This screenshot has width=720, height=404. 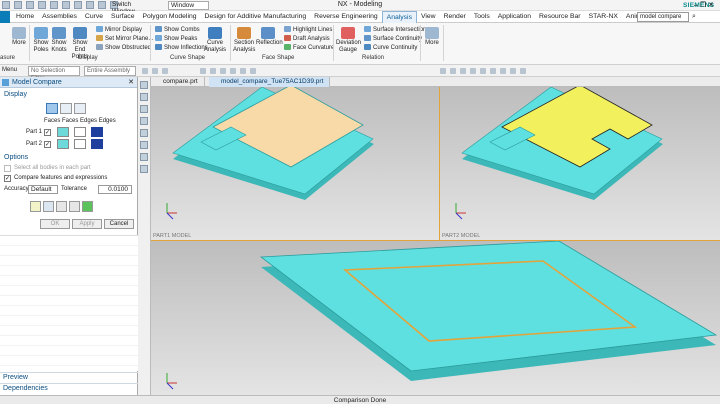 I want to click on show-inflections-button: Show Inflections, so click(x=181, y=48).